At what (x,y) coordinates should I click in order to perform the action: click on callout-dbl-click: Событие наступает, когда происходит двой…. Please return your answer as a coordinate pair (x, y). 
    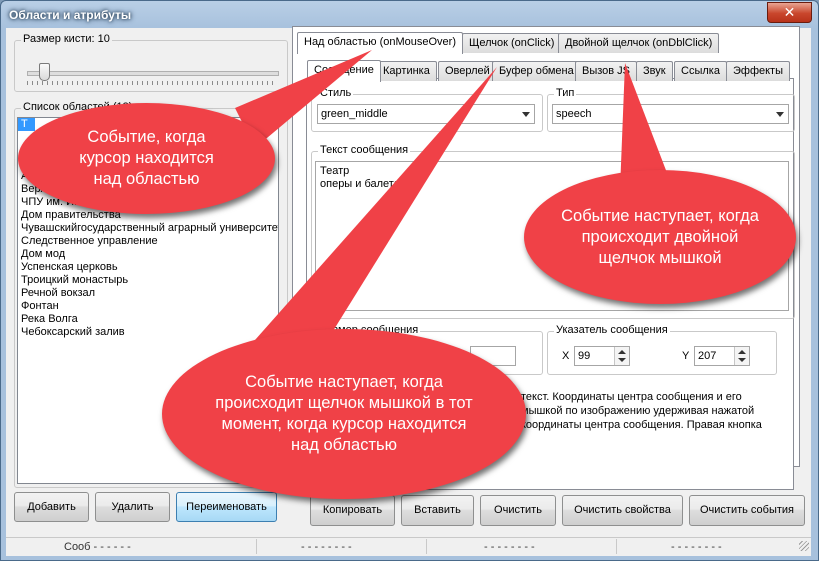
    Looking at the image, I should click on (660, 237).